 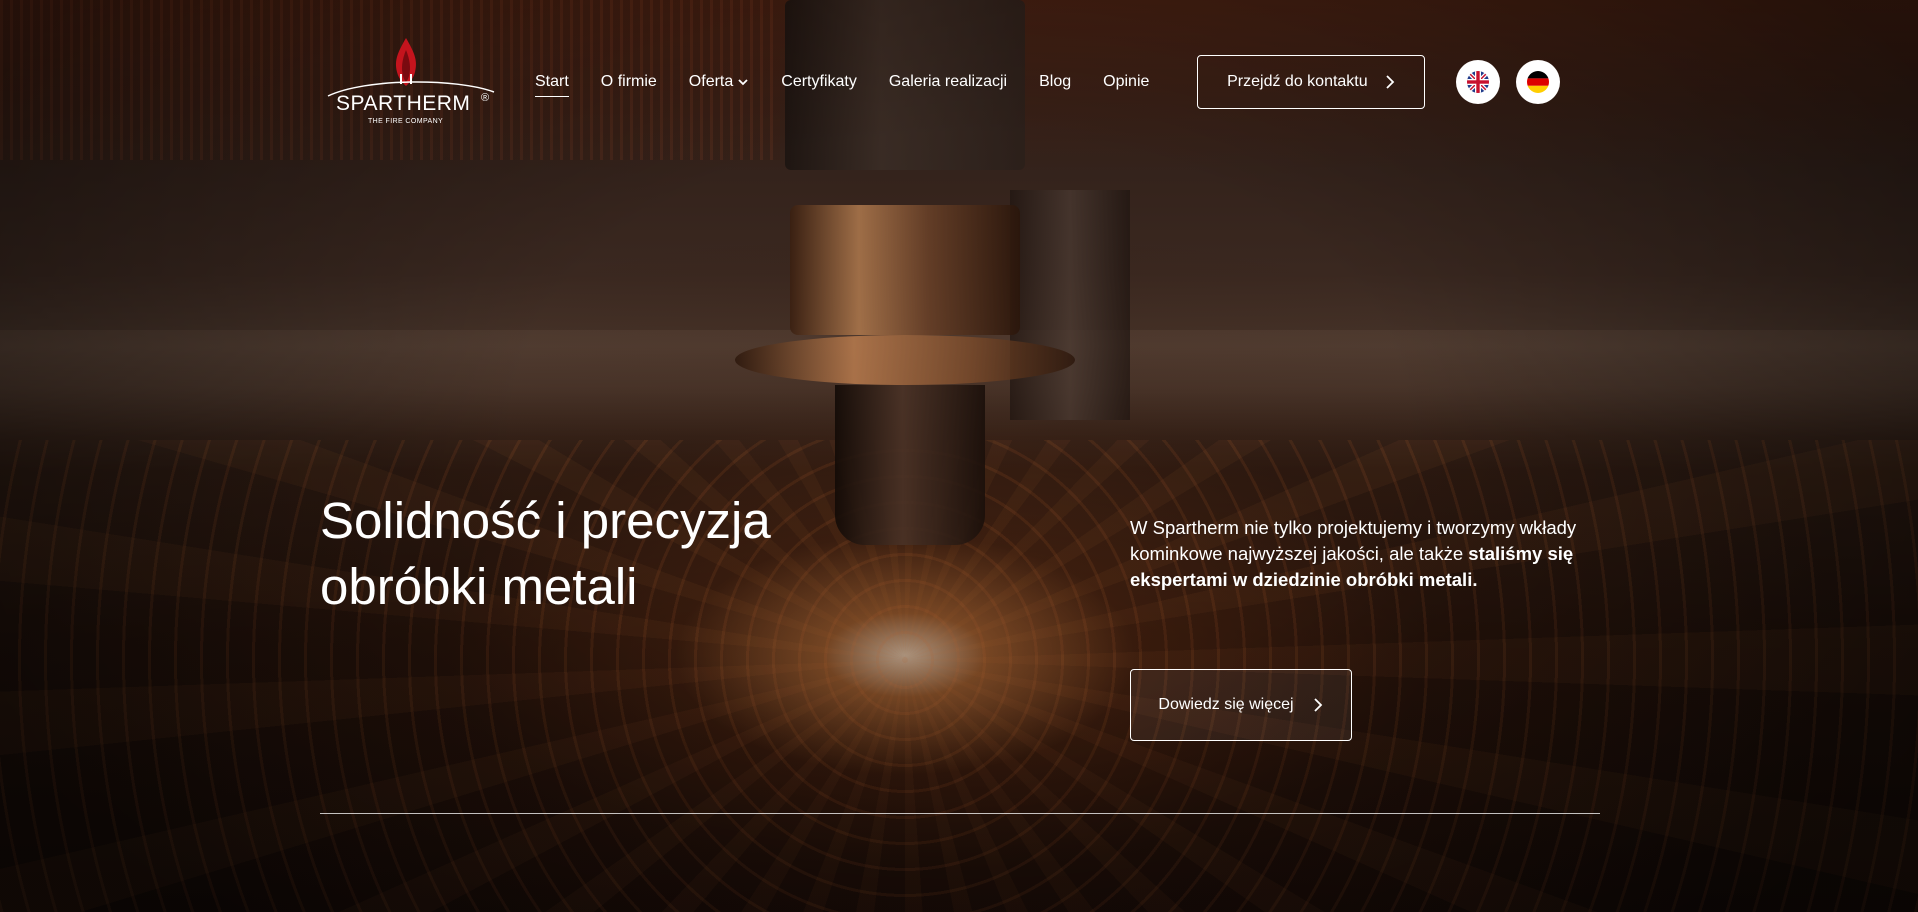 I want to click on contact-button: Przejdź do kontaktu, so click(x=1311, y=82).